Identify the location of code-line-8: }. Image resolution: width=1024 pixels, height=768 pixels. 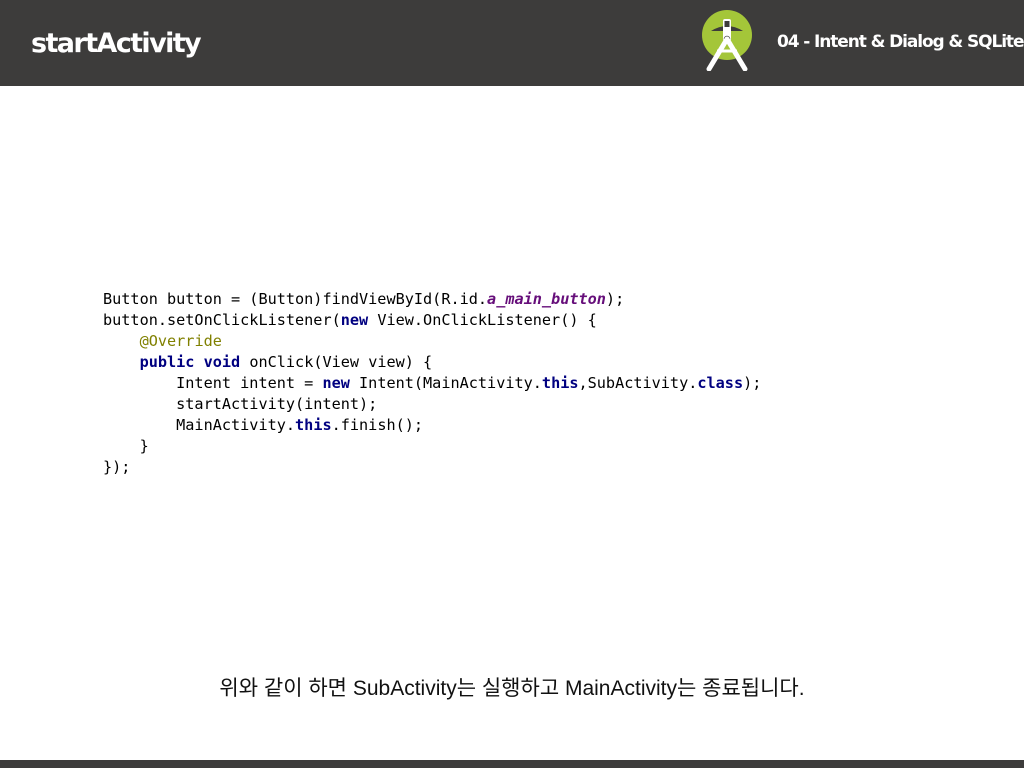
(126, 446).